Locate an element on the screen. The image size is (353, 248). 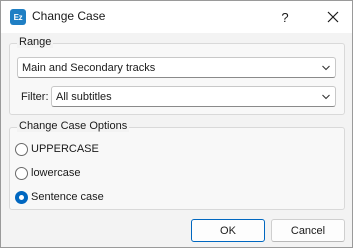
close-icon is located at coordinates (332, 17).